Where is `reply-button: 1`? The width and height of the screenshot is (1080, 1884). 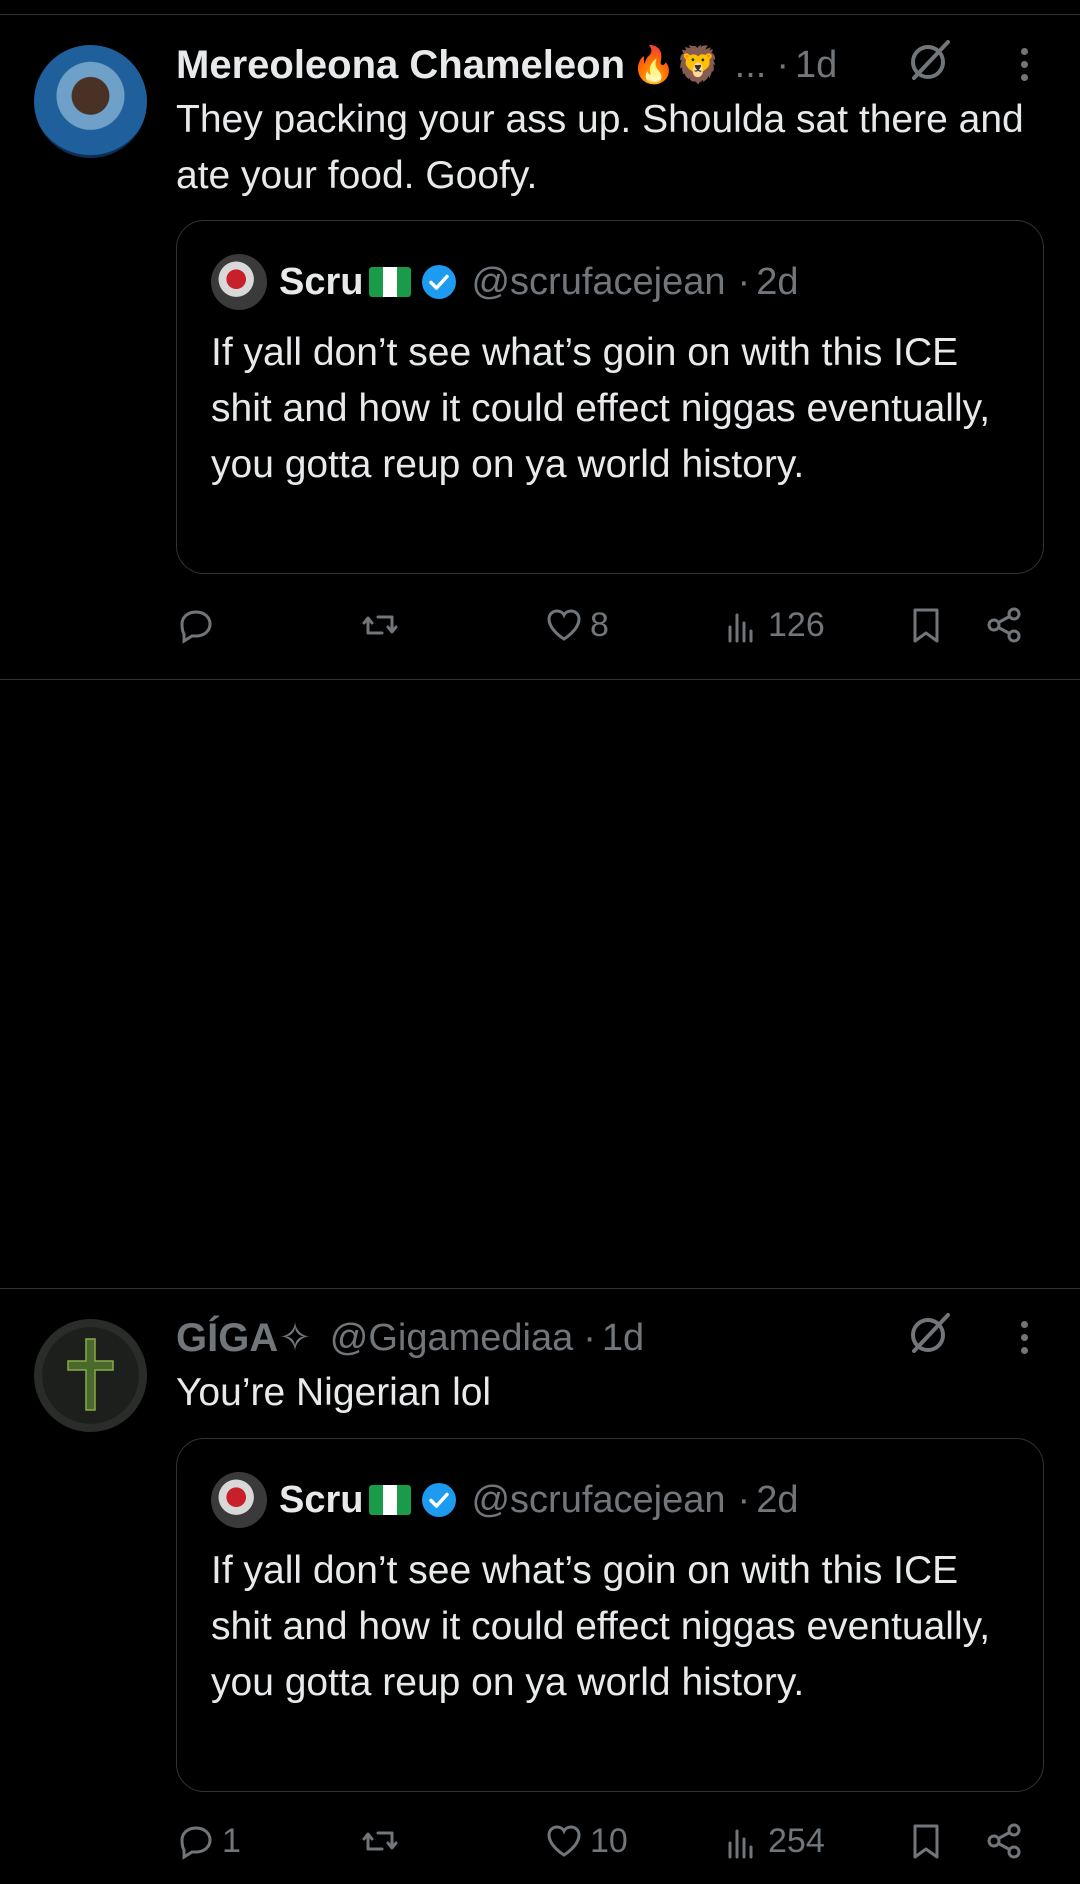 reply-button: 1 is located at coordinates (208, 1841).